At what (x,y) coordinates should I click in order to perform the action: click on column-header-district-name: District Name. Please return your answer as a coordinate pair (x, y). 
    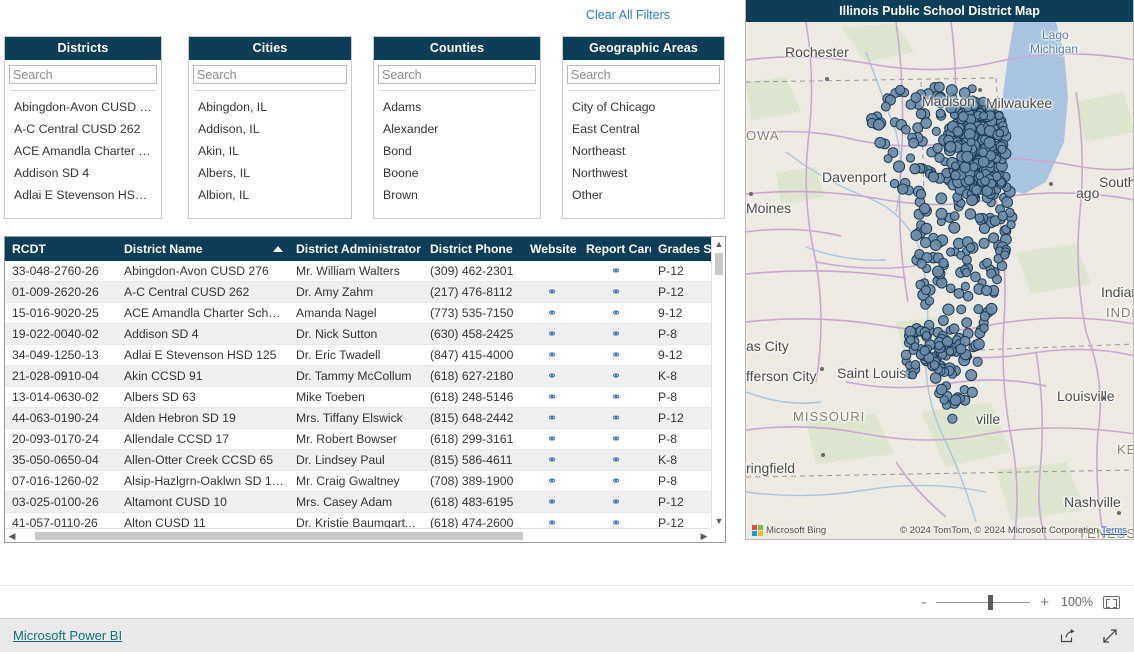
    Looking at the image, I should click on (203, 249).